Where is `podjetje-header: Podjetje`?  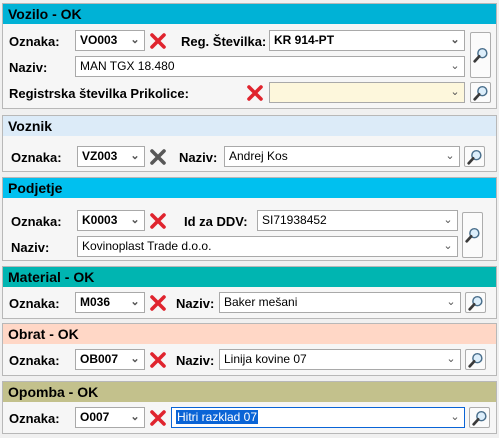 podjetje-header: Podjetje is located at coordinates (249, 188).